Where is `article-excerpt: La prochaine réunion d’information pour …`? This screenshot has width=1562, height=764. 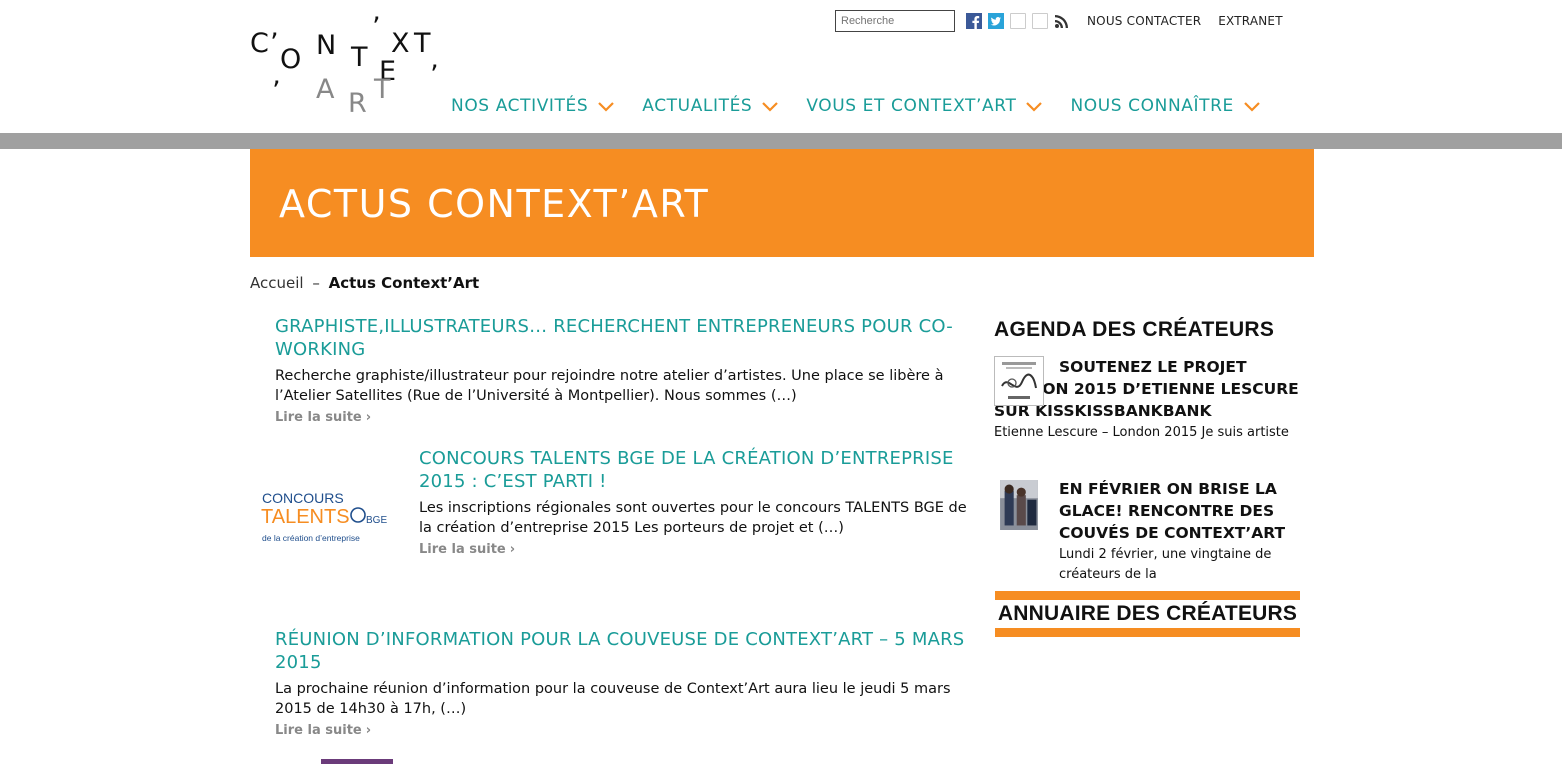 article-excerpt: La prochaine réunion d’information pour … is located at coordinates (613, 699).